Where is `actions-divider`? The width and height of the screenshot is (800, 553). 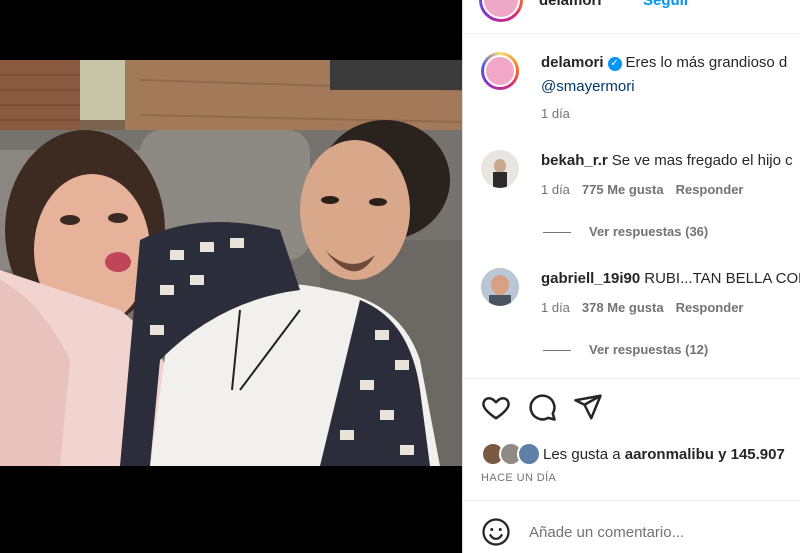
actions-divider is located at coordinates (631, 378).